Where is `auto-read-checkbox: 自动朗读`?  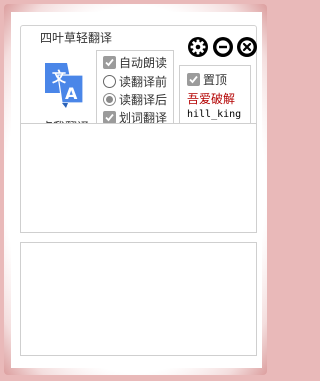 auto-read-checkbox: 自动朗读 is located at coordinates (135, 62).